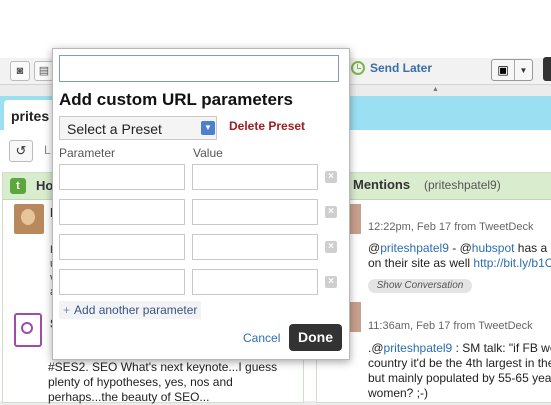  Describe the element at coordinates (462, 185) in the screenshot. I see `mentions-column-handle: (priteshpatel9)` at that location.